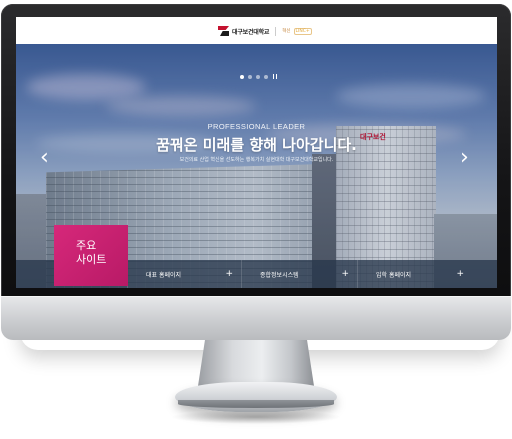 The width and height of the screenshot is (512, 439). I want to click on site-header: 대구보건대학교 혁신 LINC+, so click(256, 31).